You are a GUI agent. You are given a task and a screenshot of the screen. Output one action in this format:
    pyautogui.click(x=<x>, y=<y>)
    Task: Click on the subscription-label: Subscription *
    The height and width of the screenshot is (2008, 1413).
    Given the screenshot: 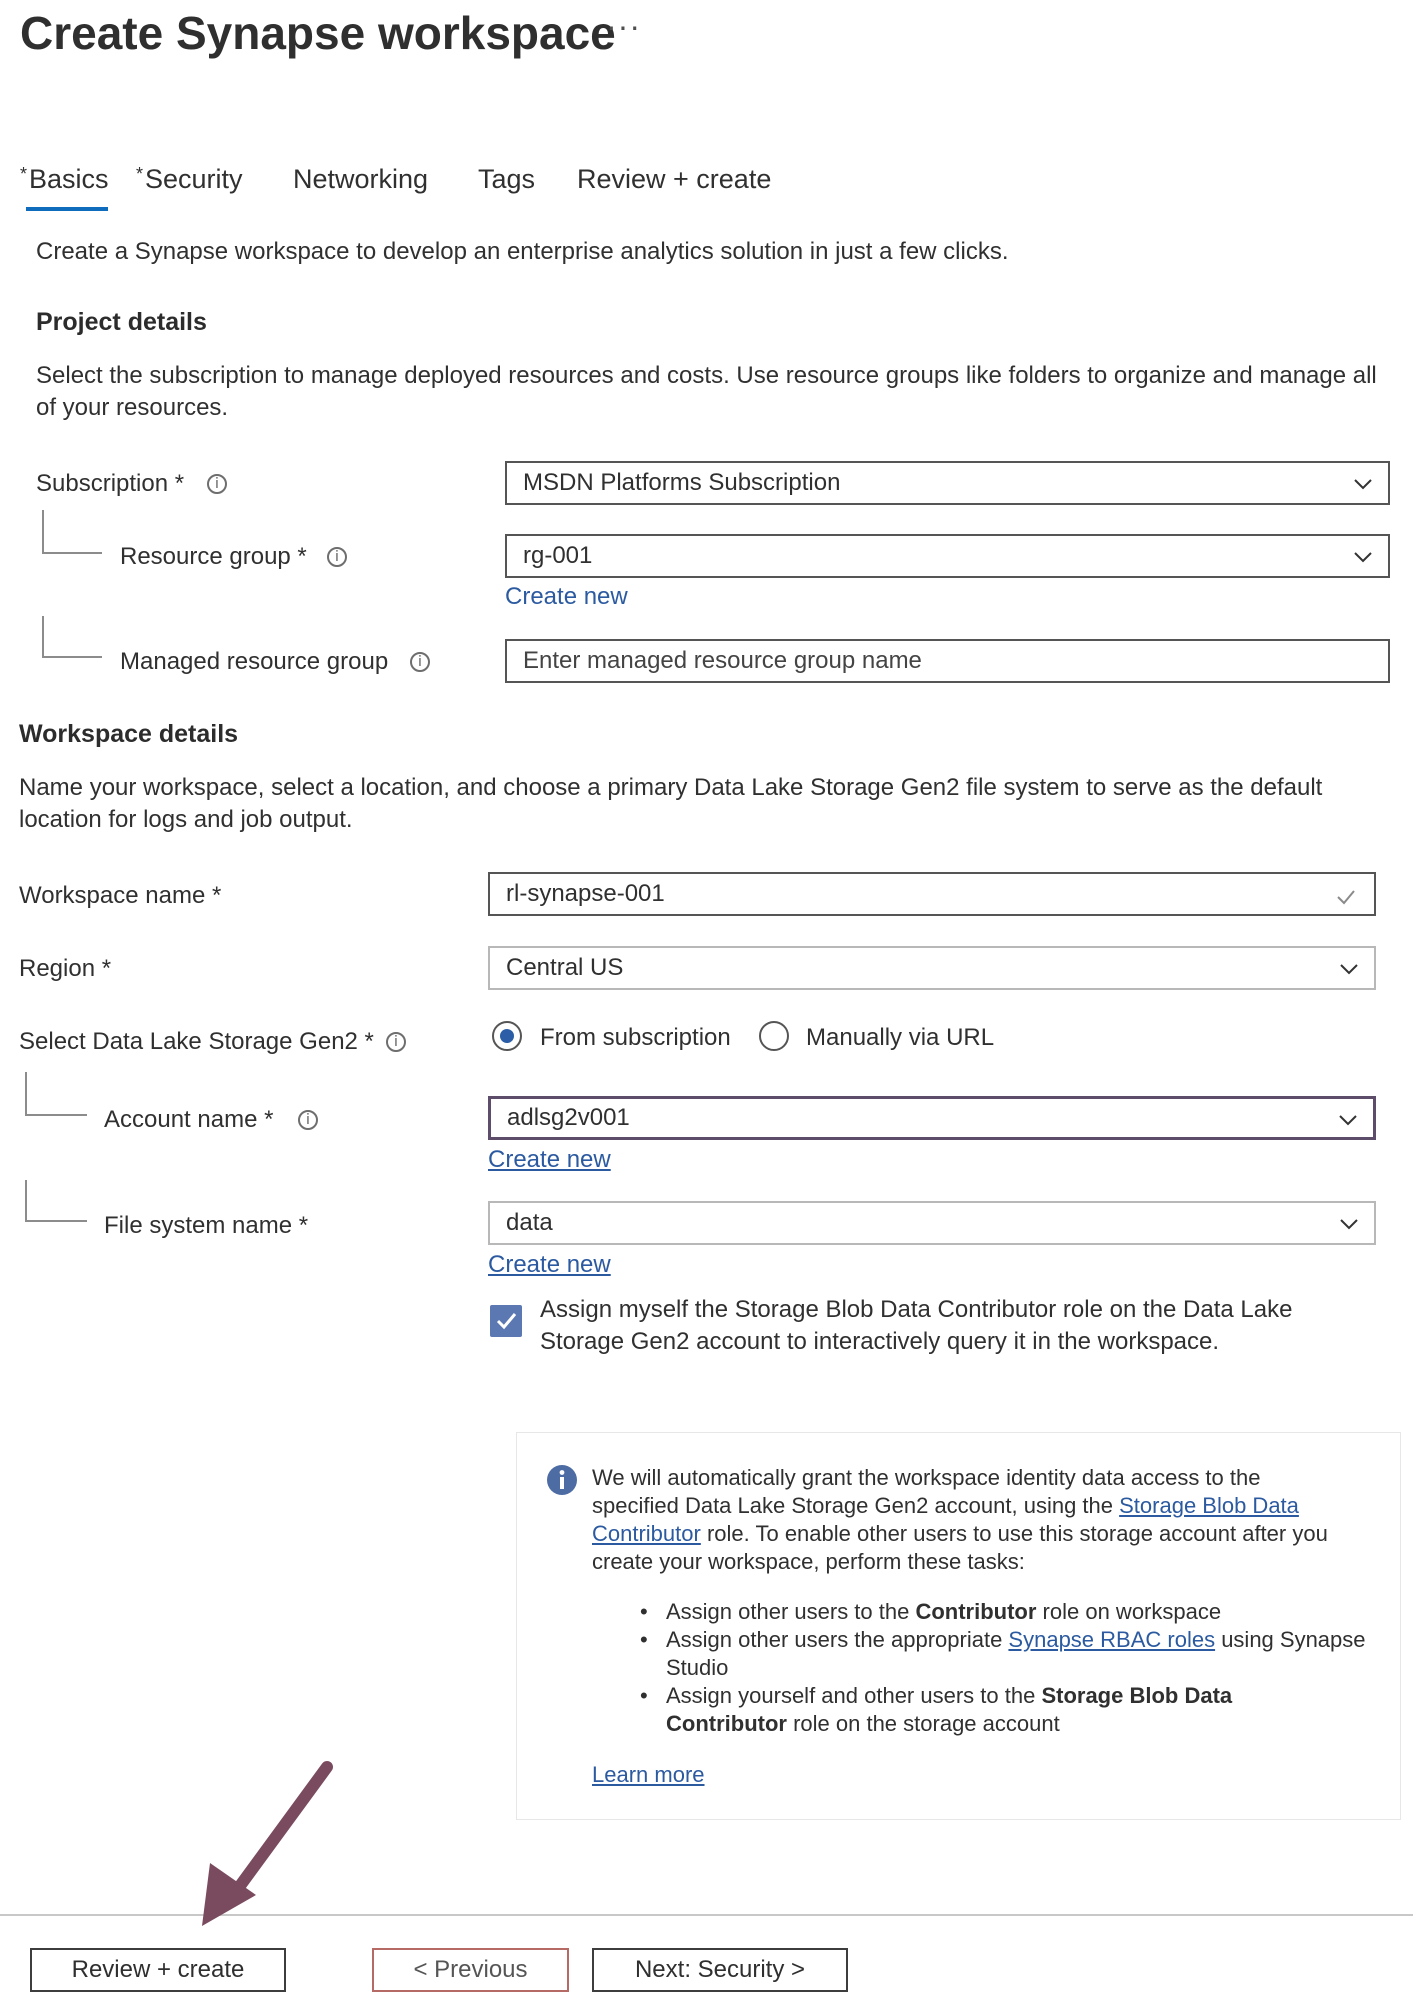 What is the action you would take?
    pyautogui.click(x=110, y=483)
    